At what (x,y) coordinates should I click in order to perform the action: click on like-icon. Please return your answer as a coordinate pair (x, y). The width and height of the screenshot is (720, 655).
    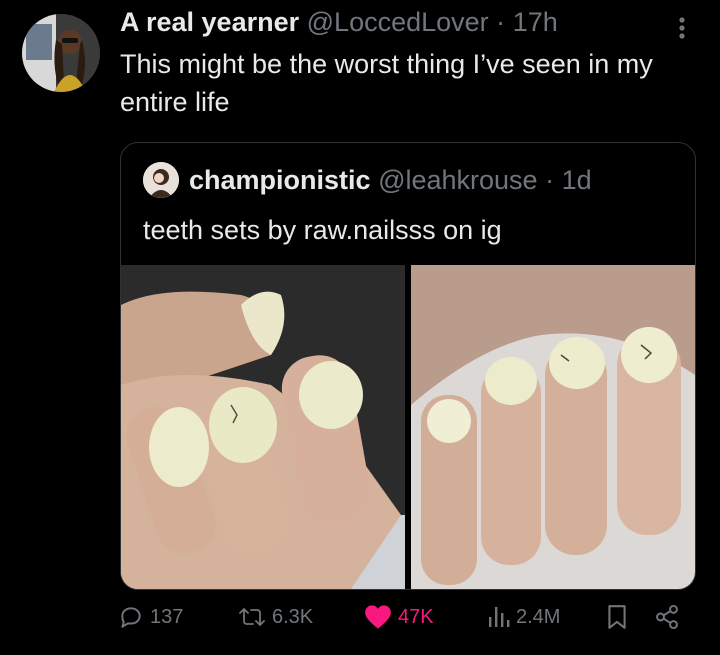
    Looking at the image, I should click on (378, 617).